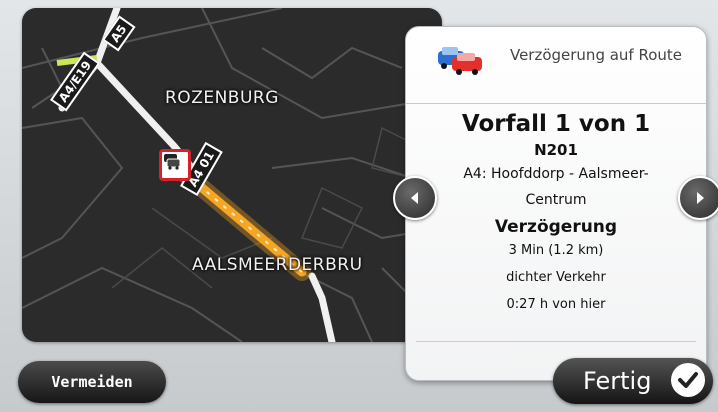  I want to click on traffic-jam-icon, so click(175, 165).